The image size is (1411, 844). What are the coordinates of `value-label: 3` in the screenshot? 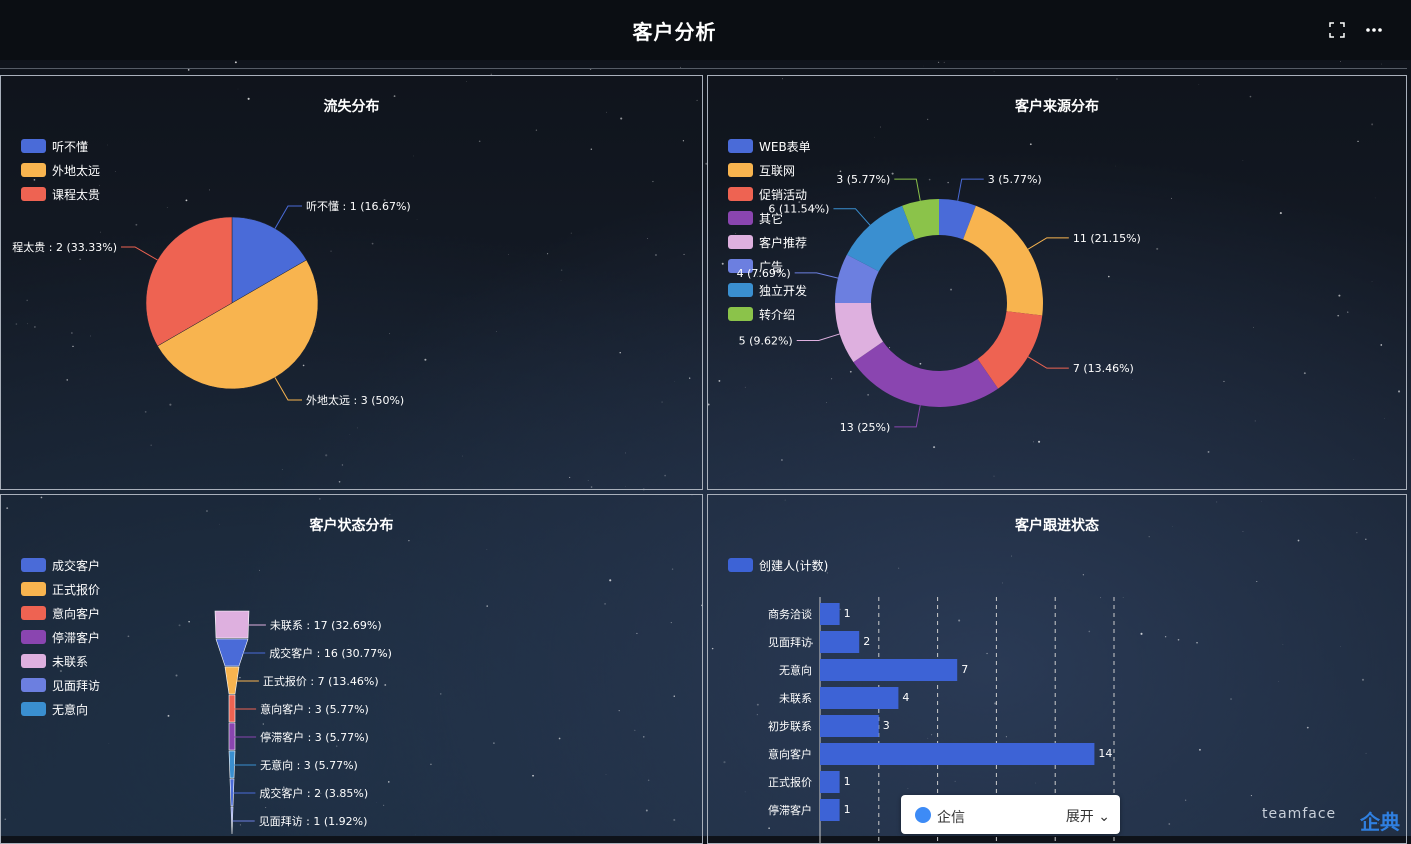 It's located at (886, 725).